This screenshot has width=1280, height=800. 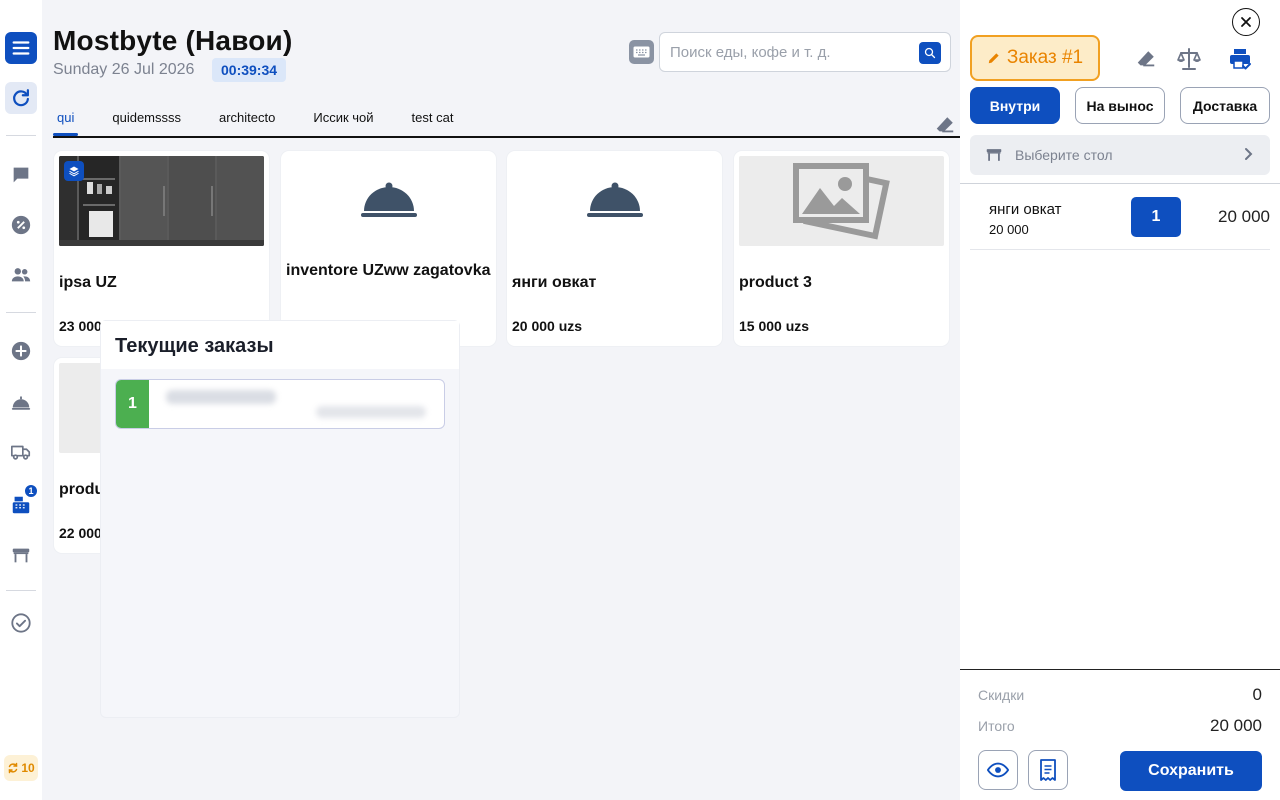 I want to click on chat-icon, so click(x=21, y=175).